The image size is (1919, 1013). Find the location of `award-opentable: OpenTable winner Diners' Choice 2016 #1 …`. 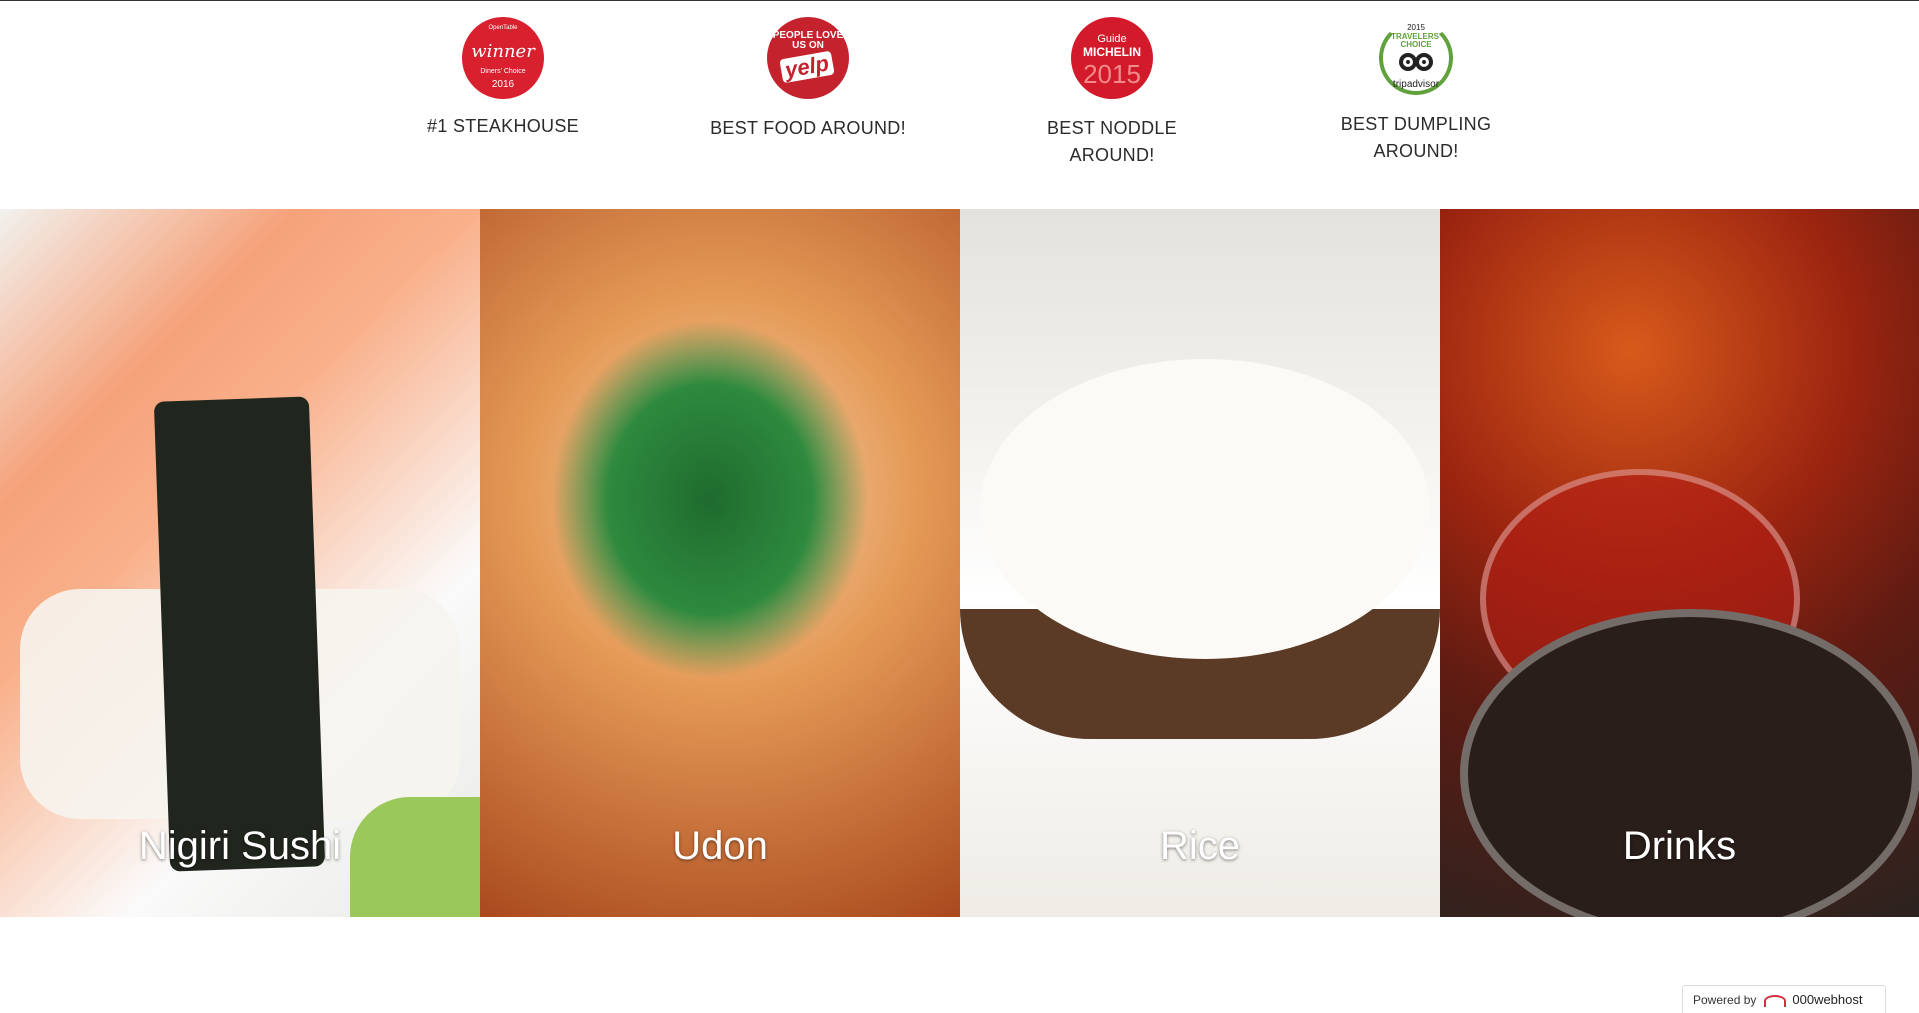

award-opentable: OpenTable winner Diners' Choice 2016 #1 … is located at coordinates (503, 78).